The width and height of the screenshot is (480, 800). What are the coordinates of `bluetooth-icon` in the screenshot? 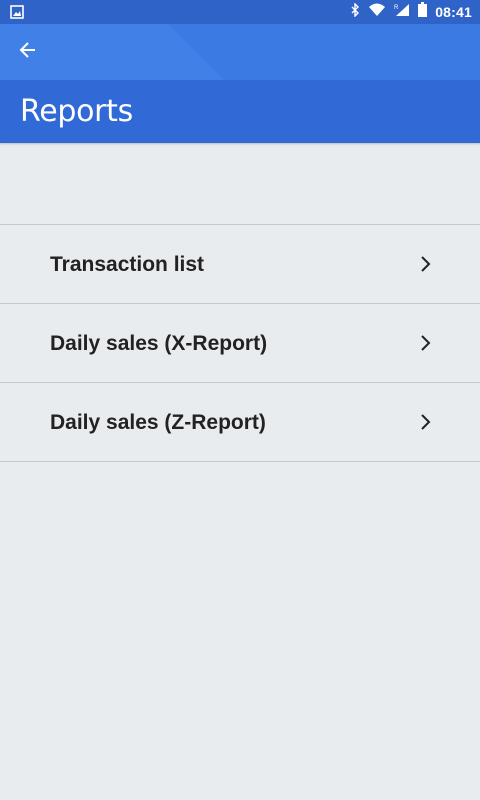 It's located at (355, 11).